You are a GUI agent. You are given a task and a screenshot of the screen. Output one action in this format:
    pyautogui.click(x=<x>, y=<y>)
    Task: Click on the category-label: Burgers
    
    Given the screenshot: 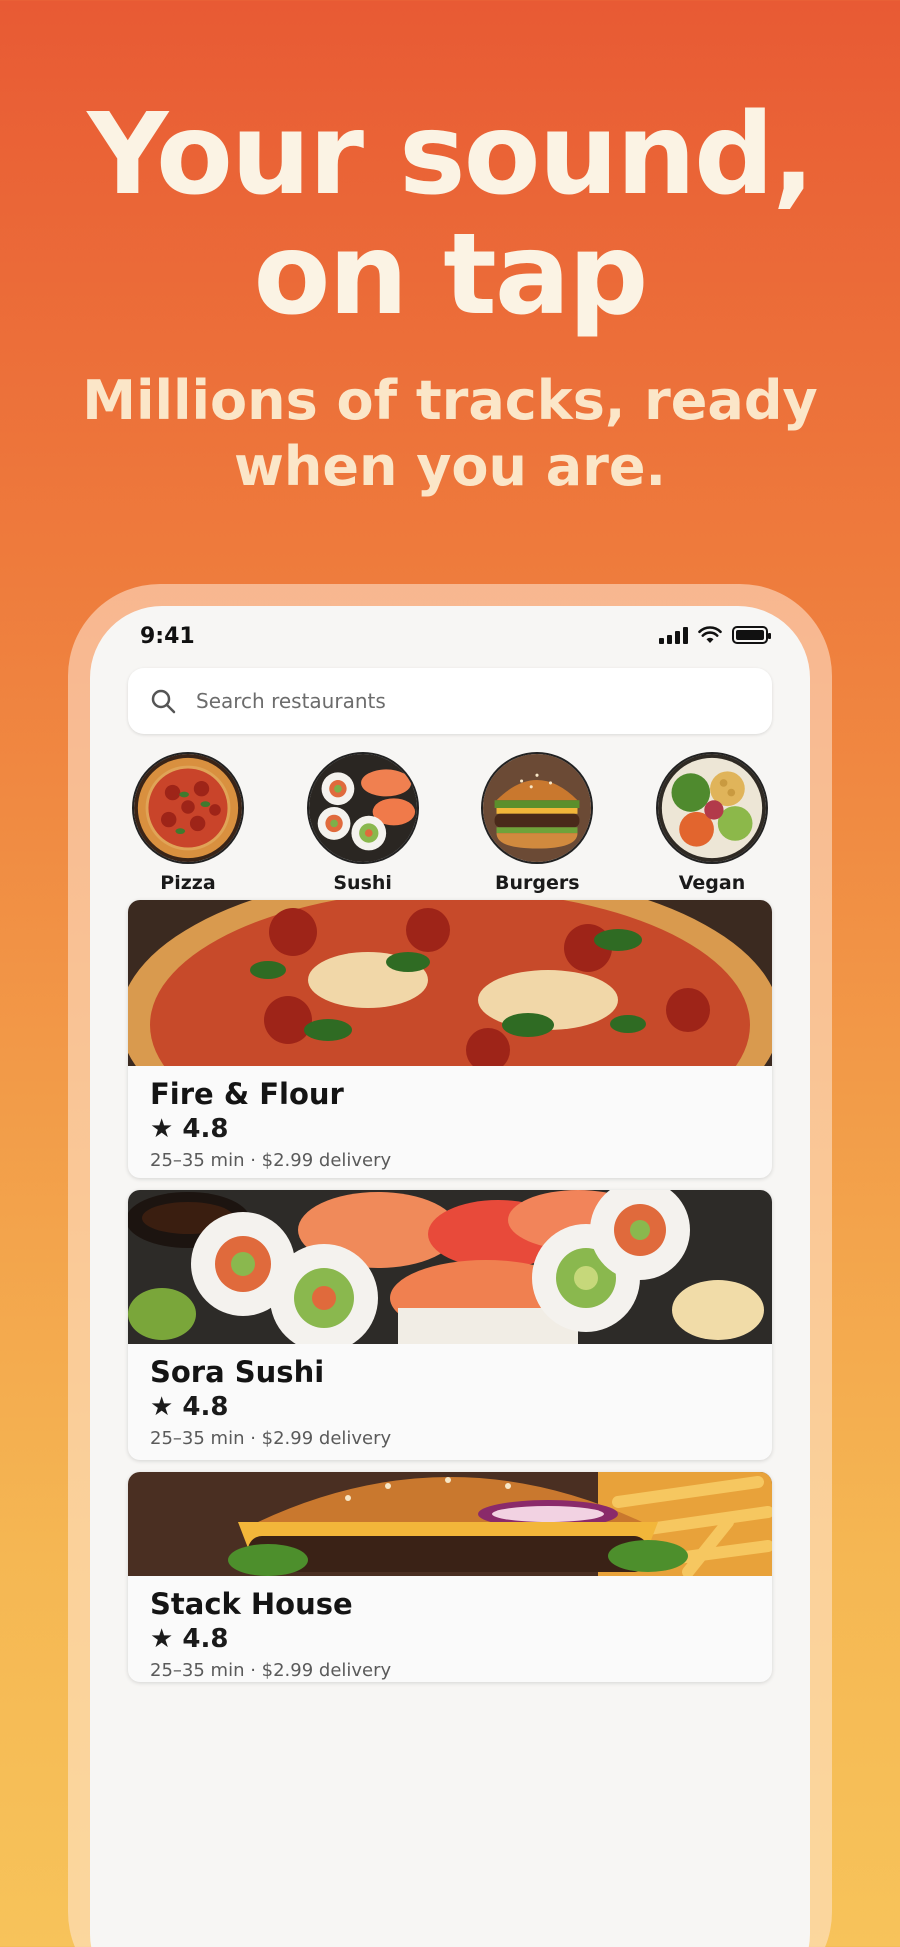 What is the action you would take?
    pyautogui.click(x=537, y=883)
    